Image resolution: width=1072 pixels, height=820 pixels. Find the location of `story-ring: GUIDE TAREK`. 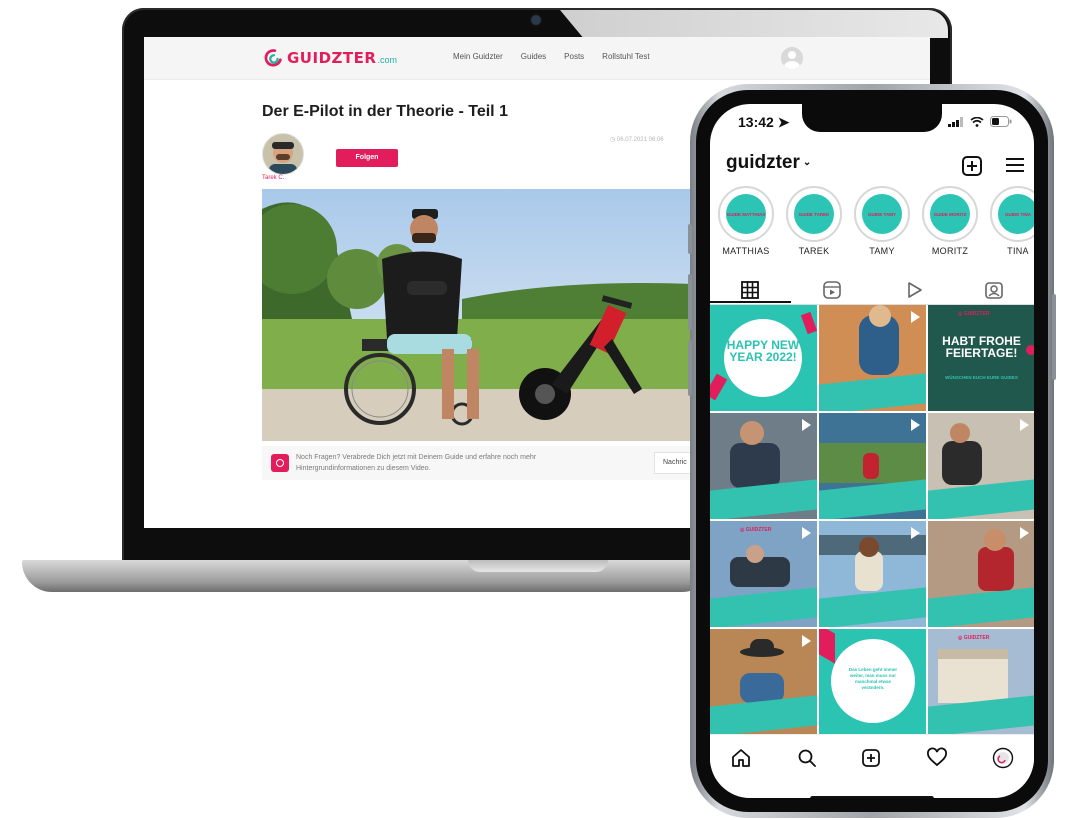

story-ring: GUIDE TAREK is located at coordinates (814, 214).